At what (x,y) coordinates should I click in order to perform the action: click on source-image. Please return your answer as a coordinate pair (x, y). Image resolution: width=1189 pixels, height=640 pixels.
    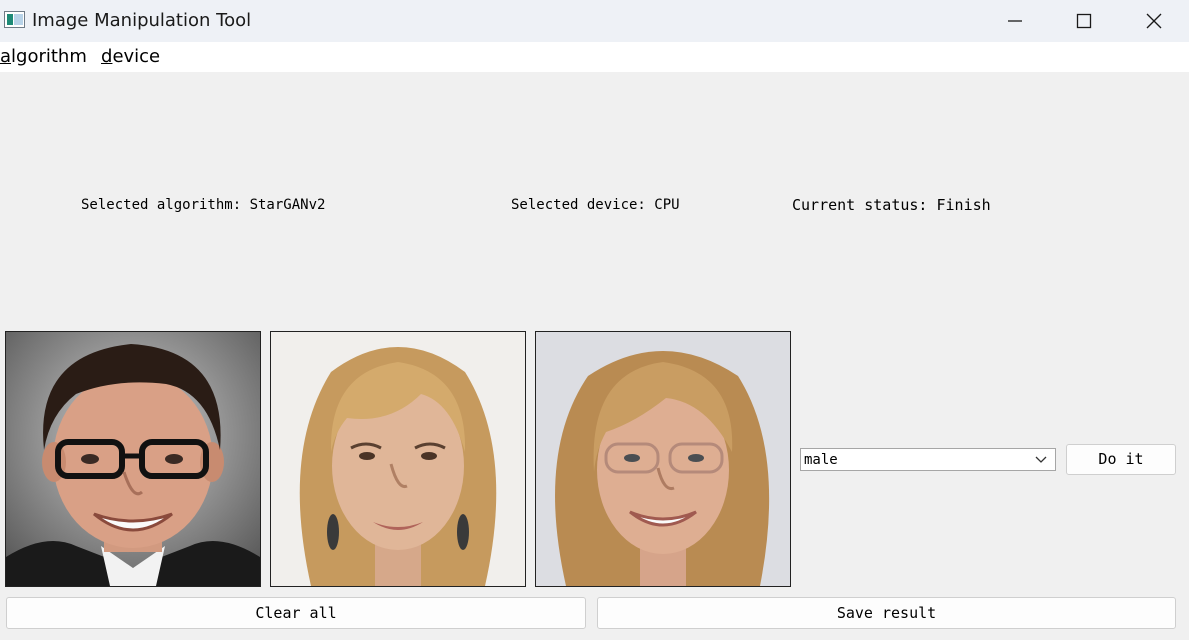
    Looking at the image, I should click on (133, 459).